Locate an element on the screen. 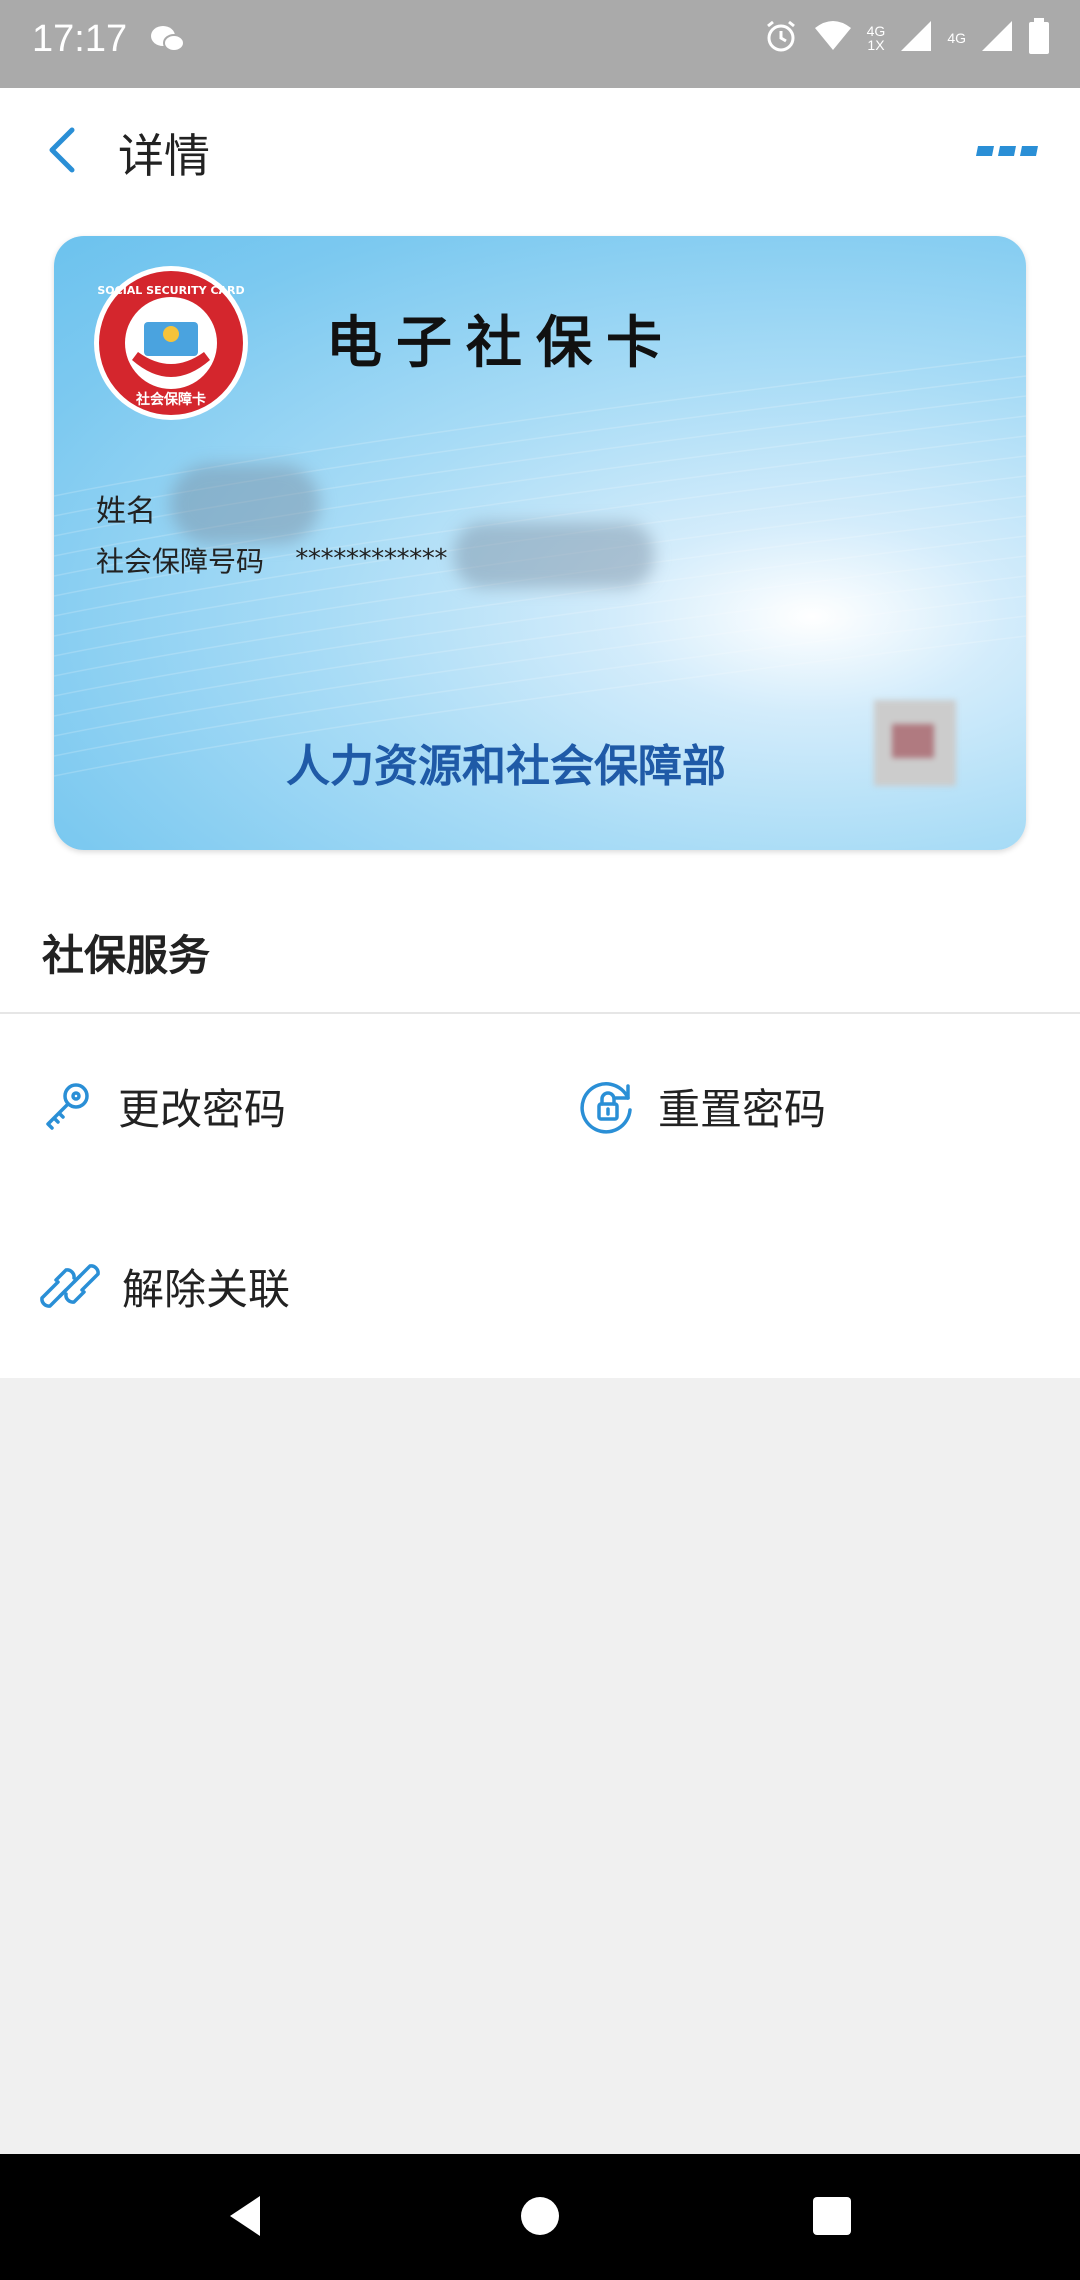 Image resolution: width=1080 pixels, height=2280 pixels. lock-reset-icon is located at coordinates (606, 1108).